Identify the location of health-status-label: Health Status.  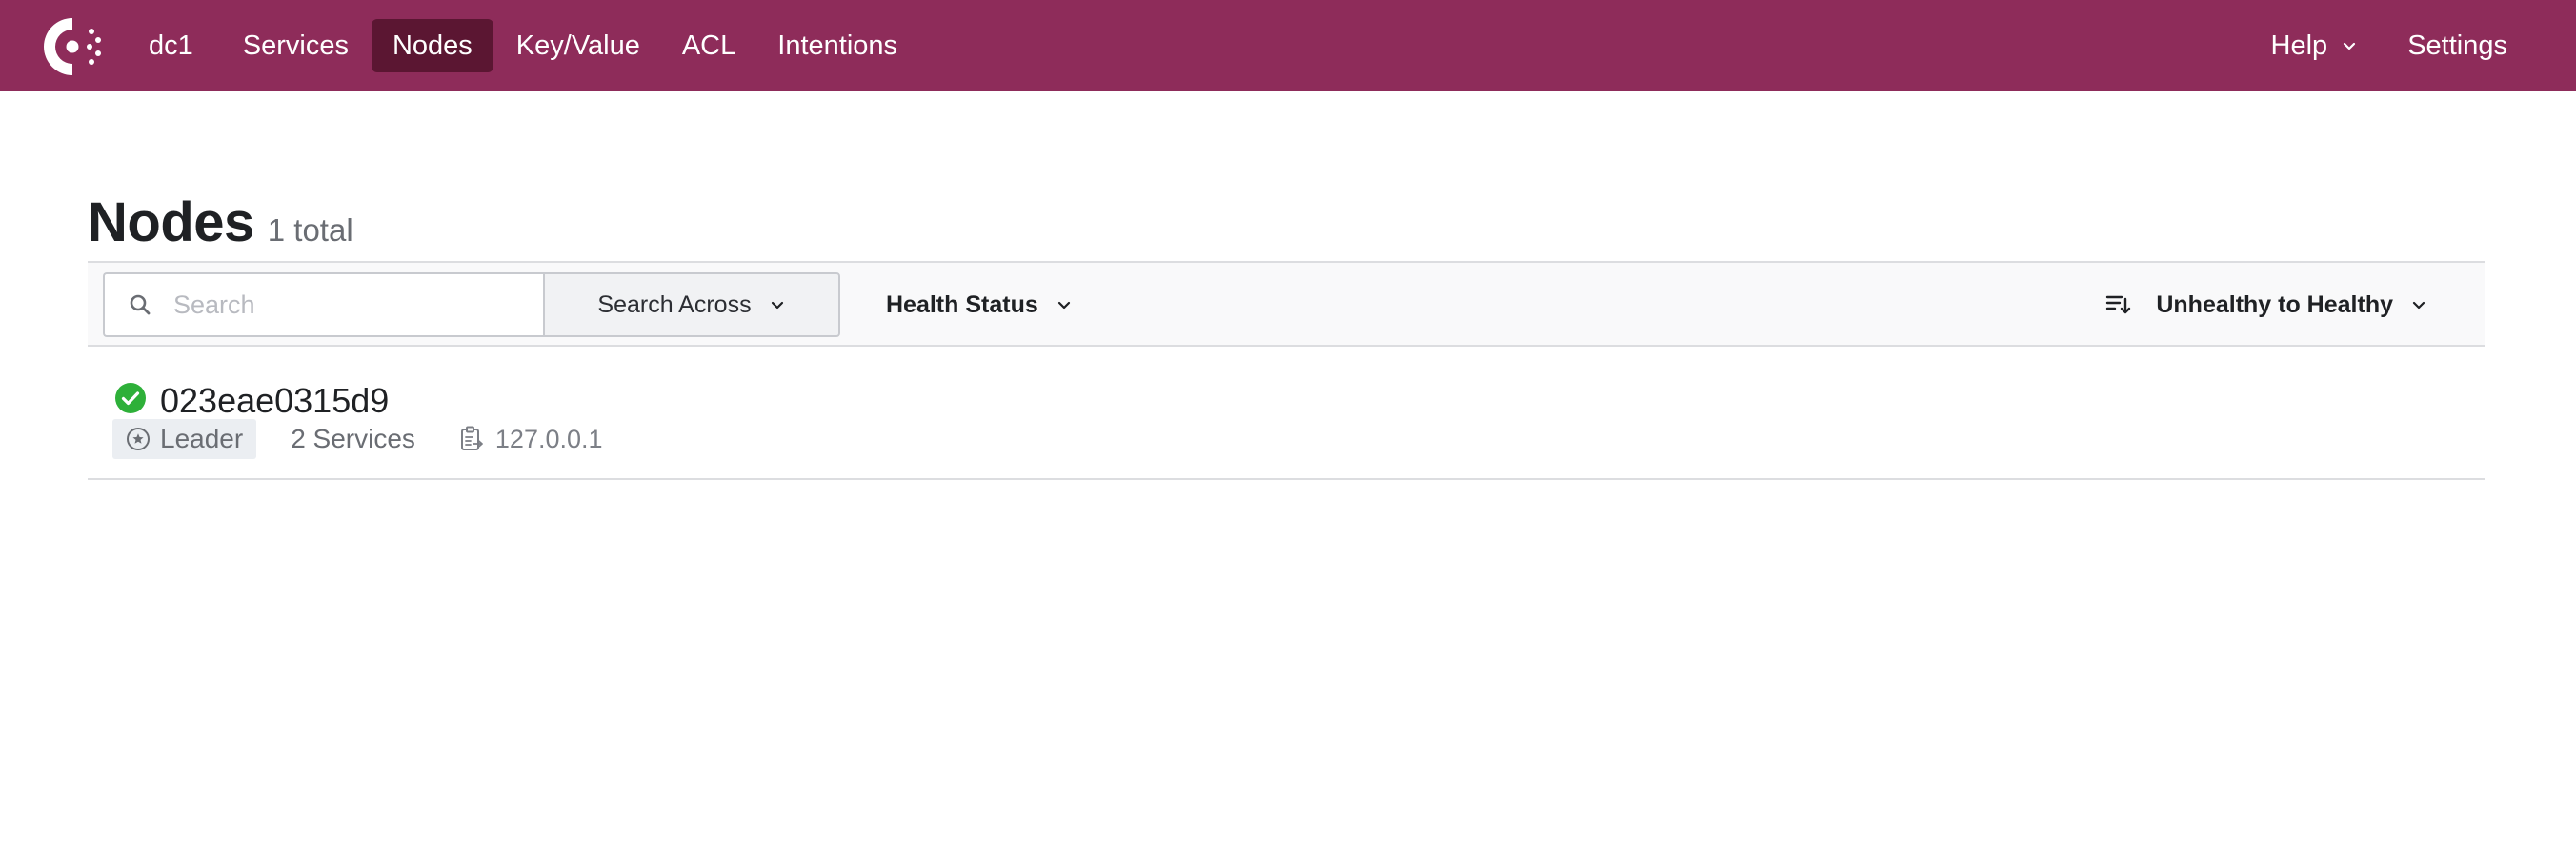
(962, 304).